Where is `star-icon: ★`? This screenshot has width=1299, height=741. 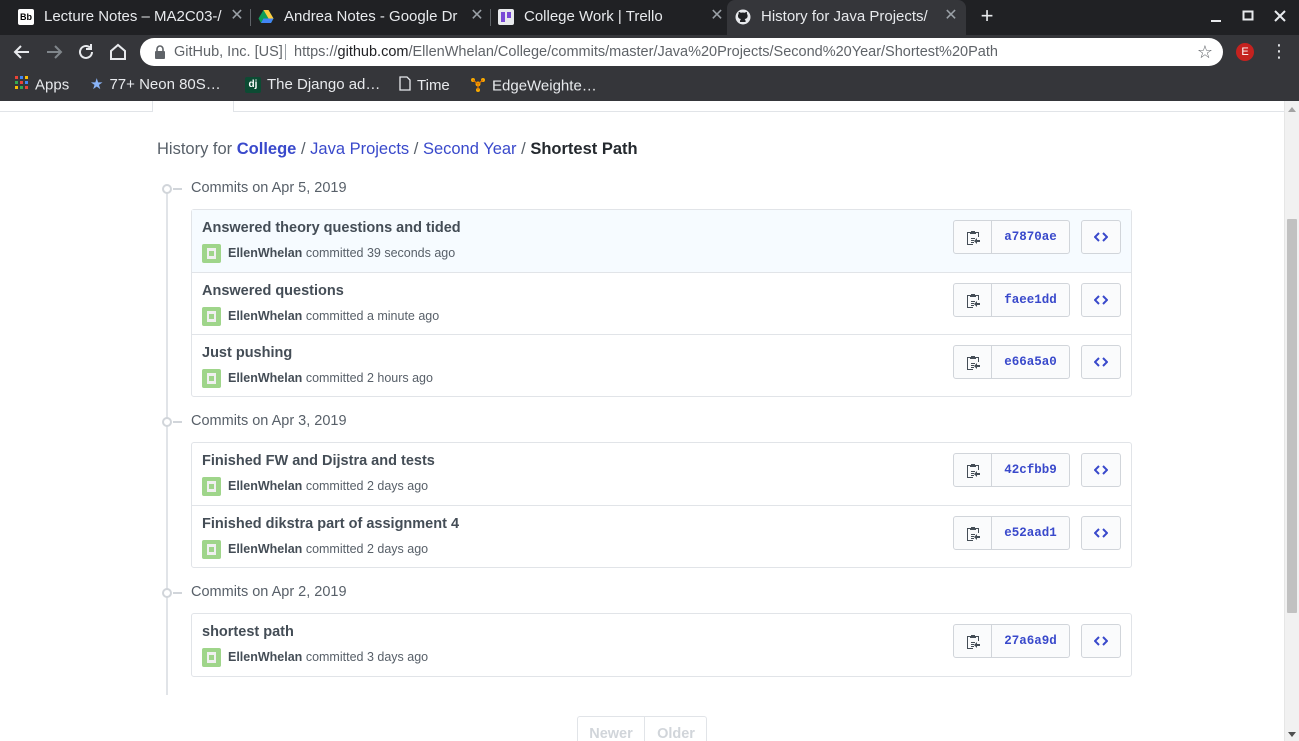
star-icon: ★ is located at coordinates (97, 85).